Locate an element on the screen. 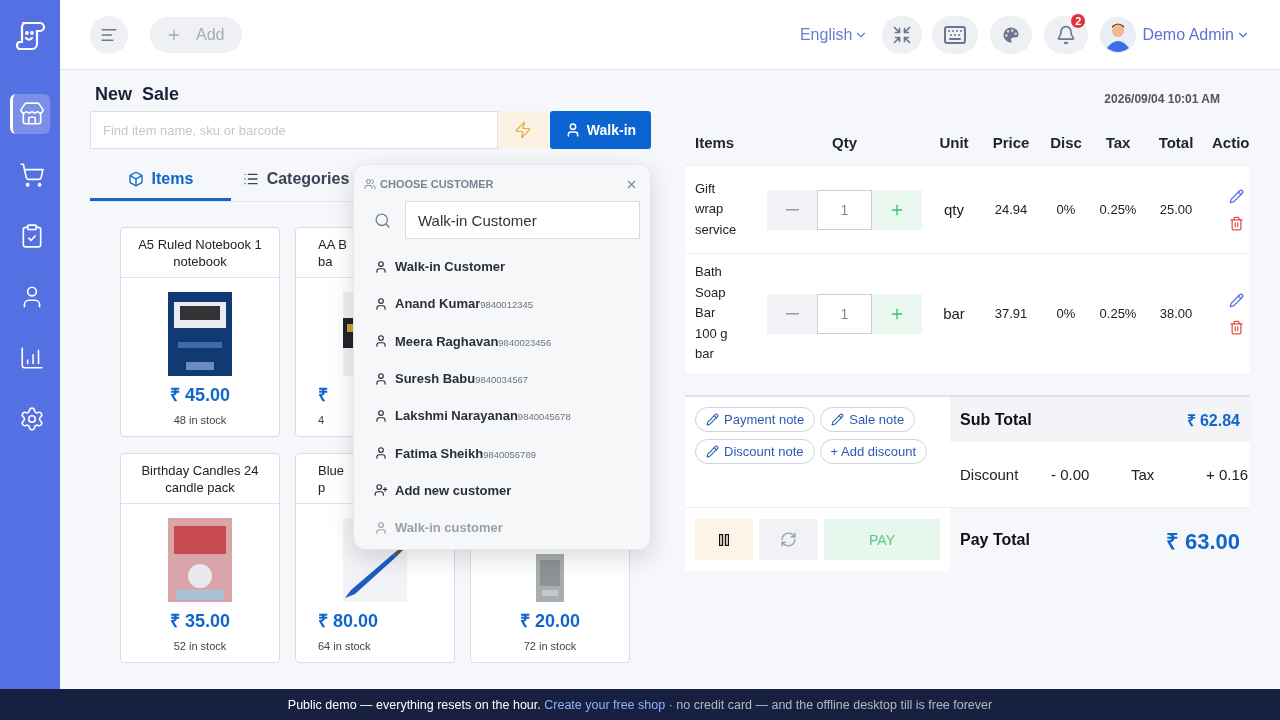 The width and height of the screenshot is (1280, 720). customer-search-field: Walk-in Customer is located at coordinates (522, 220).